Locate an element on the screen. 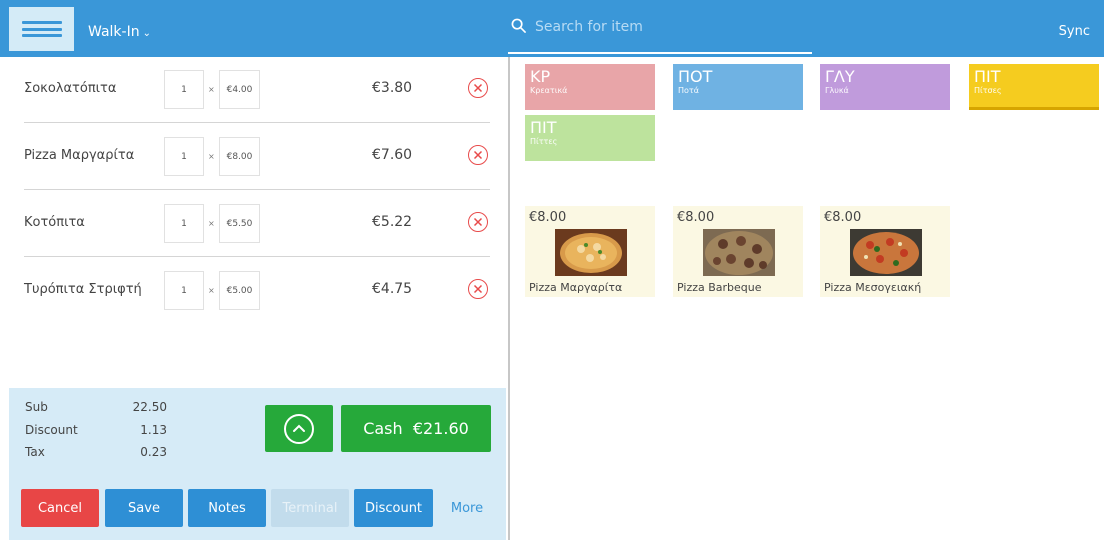 This screenshot has height=540, width=1104. category-name: Ποτά is located at coordinates (688, 90).